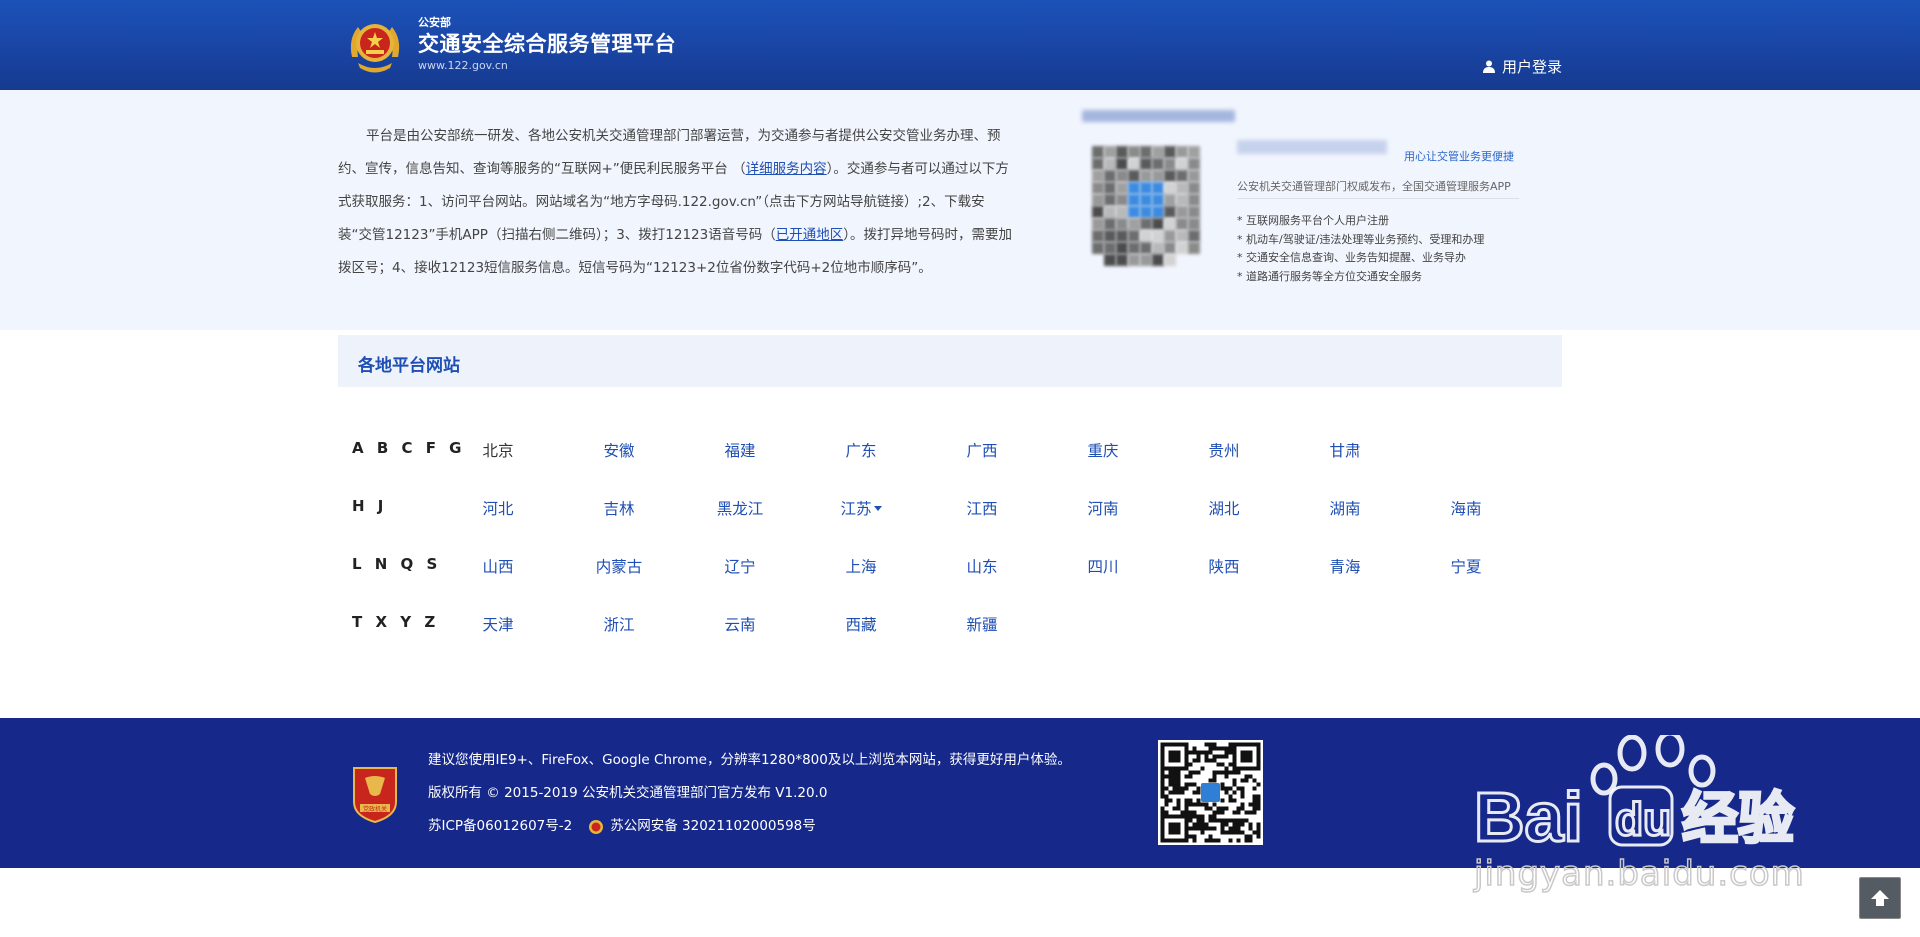 The width and height of the screenshot is (1920, 937). I want to click on province-link: 重庆, so click(1103, 450).